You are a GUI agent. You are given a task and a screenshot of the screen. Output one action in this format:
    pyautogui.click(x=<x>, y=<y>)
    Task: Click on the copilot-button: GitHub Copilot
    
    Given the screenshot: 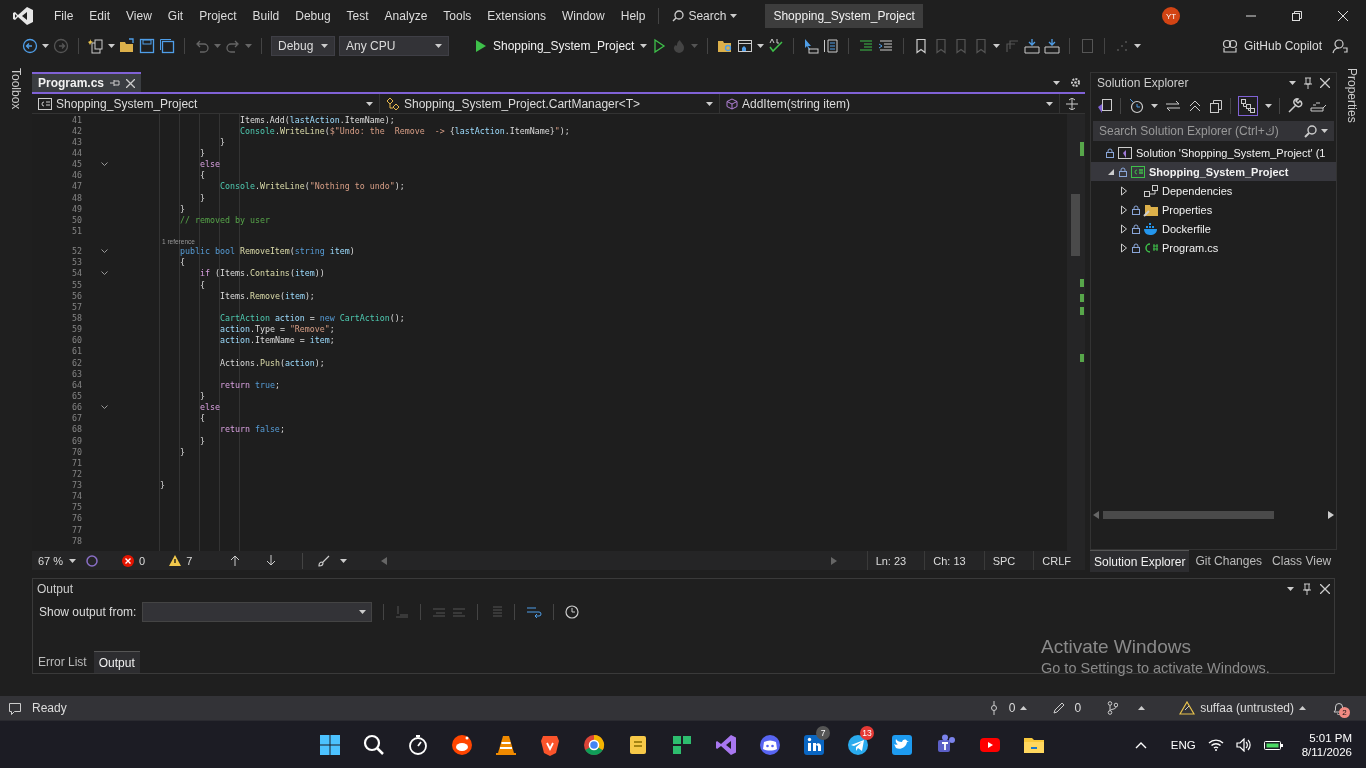 What is the action you would take?
    pyautogui.click(x=1260, y=46)
    